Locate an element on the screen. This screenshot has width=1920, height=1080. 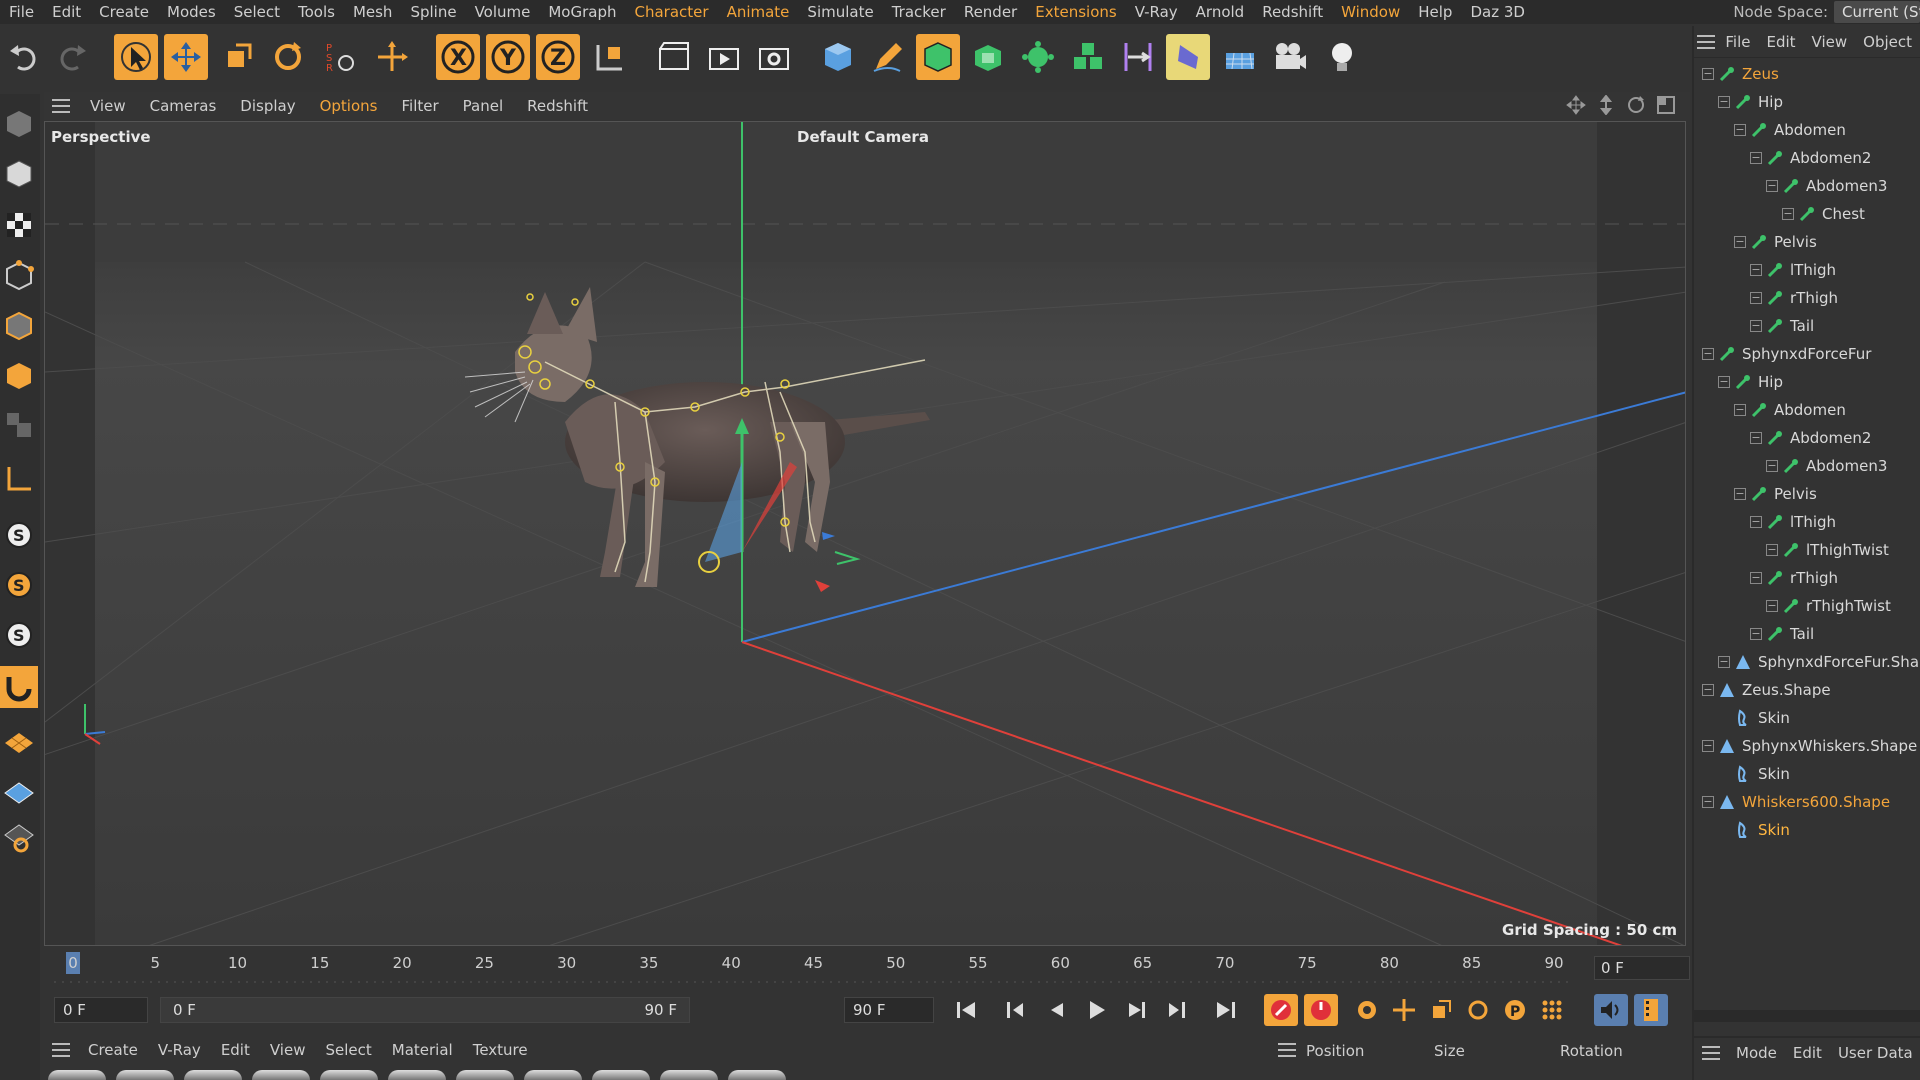
viewport-menu-redshift: Redshift is located at coordinates (557, 106).